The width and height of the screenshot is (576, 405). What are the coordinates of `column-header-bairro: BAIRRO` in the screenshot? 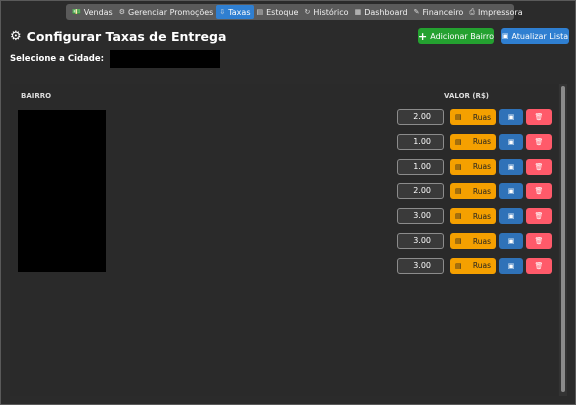 It's located at (36, 96).